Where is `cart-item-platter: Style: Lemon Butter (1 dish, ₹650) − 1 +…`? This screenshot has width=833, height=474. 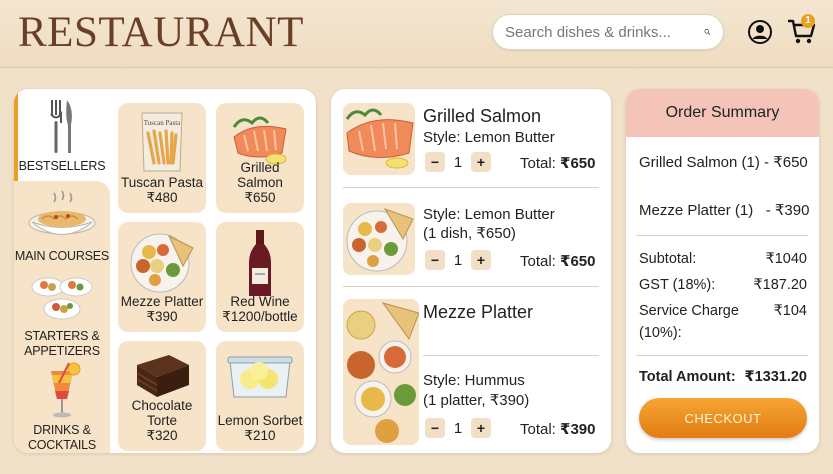 cart-item-platter: Style: Lemon Butter (1 dish, ₹650) − 1 +… is located at coordinates (471, 241).